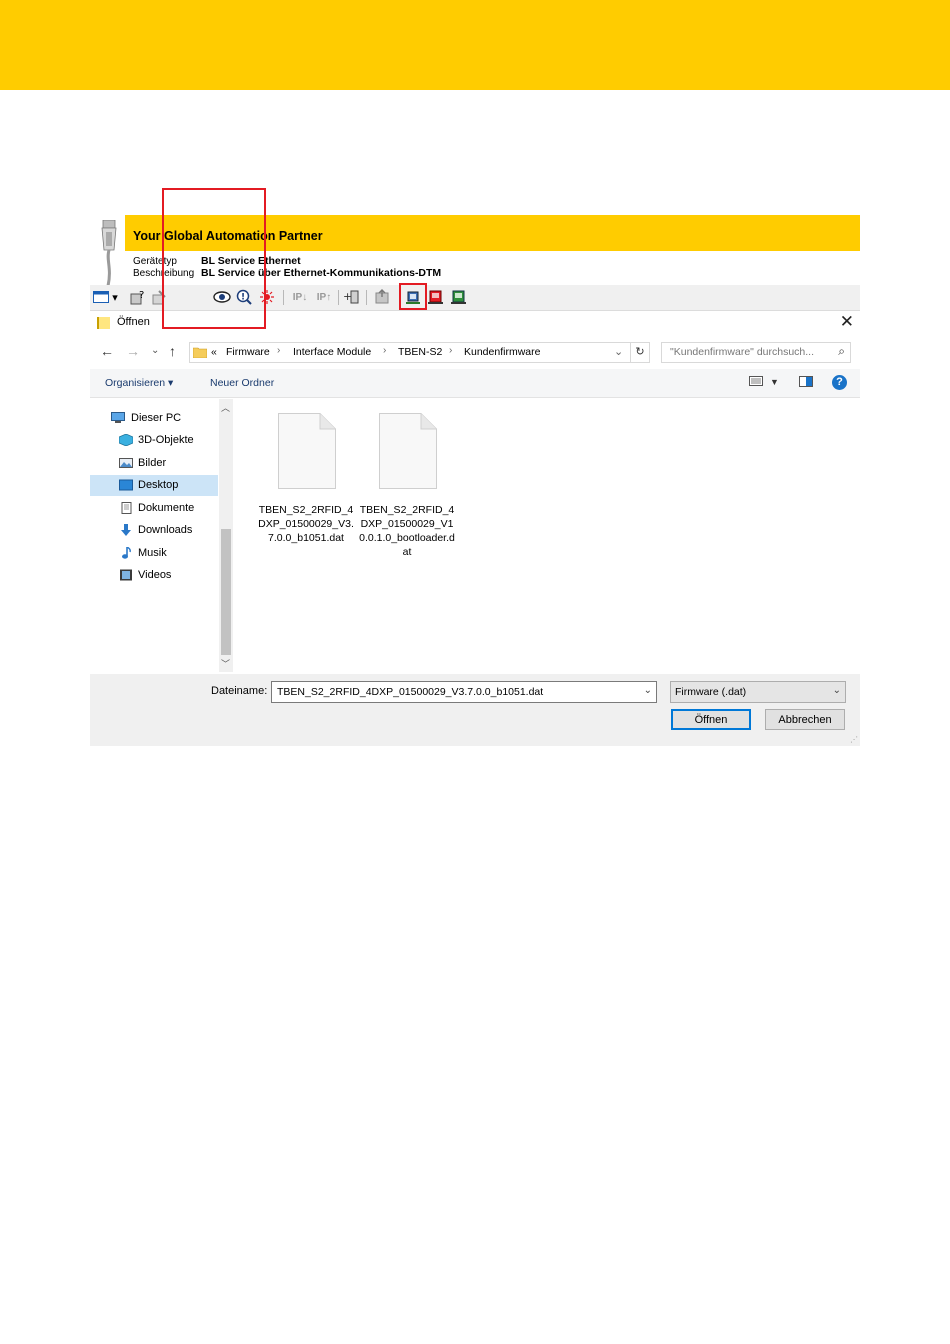  What do you see at coordinates (475, 45) in the screenshot?
I see `page-header-band` at bounding box center [475, 45].